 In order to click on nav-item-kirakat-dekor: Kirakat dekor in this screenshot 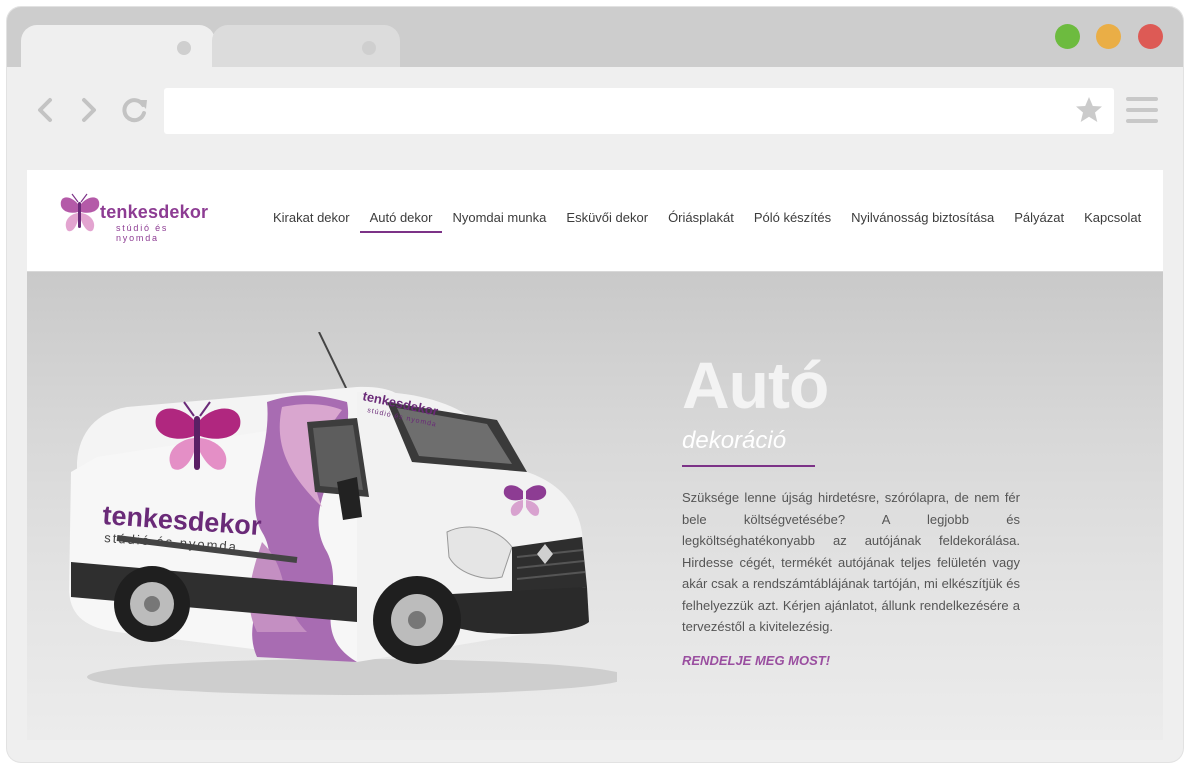, I will do `click(311, 220)`.